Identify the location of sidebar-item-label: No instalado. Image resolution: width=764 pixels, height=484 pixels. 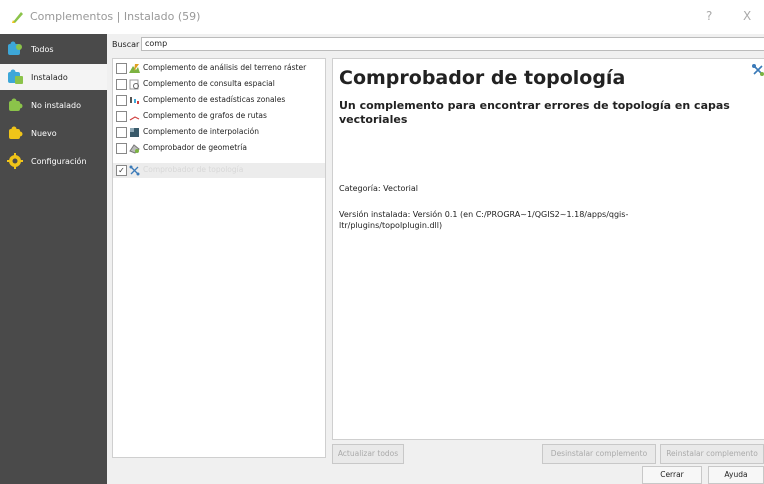
(56, 105).